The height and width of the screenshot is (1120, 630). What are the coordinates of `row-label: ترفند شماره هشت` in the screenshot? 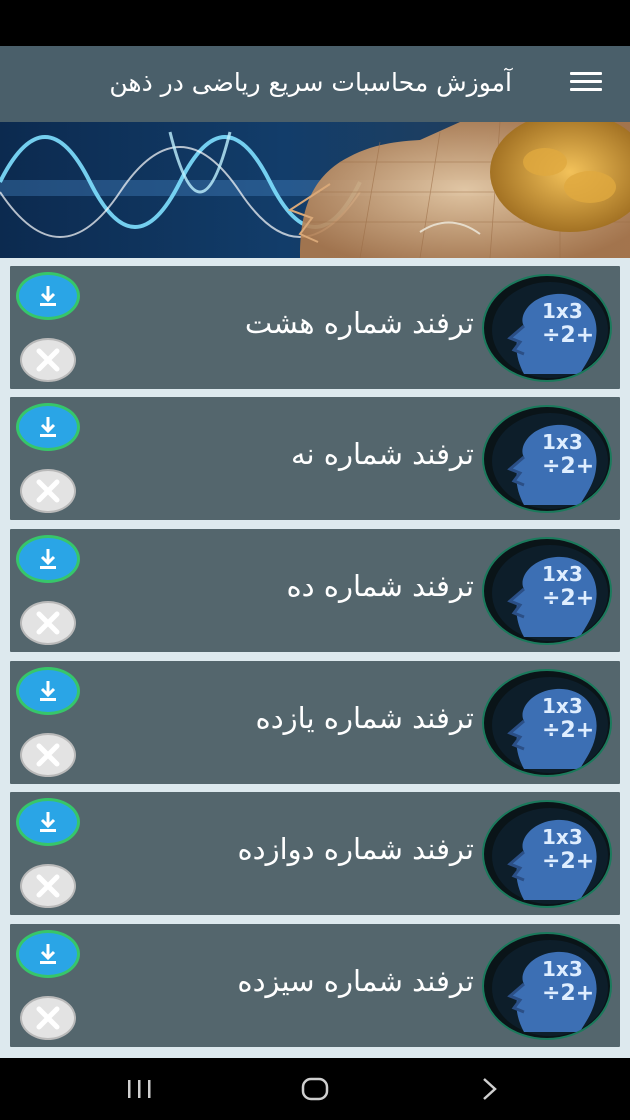 It's located at (359, 323).